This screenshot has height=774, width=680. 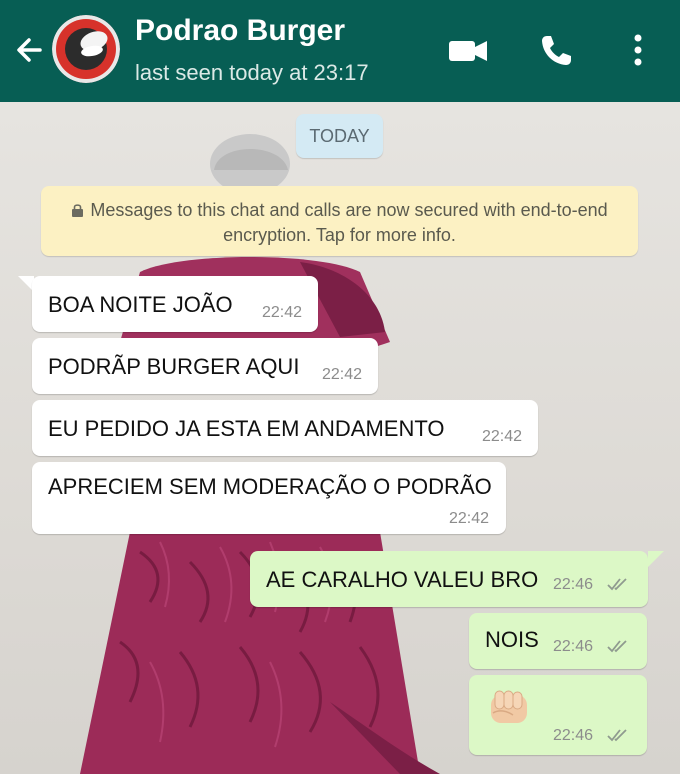 I want to click on chat-header: Podrao Burger last seen today at 23:17, so click(x=340, y=51).